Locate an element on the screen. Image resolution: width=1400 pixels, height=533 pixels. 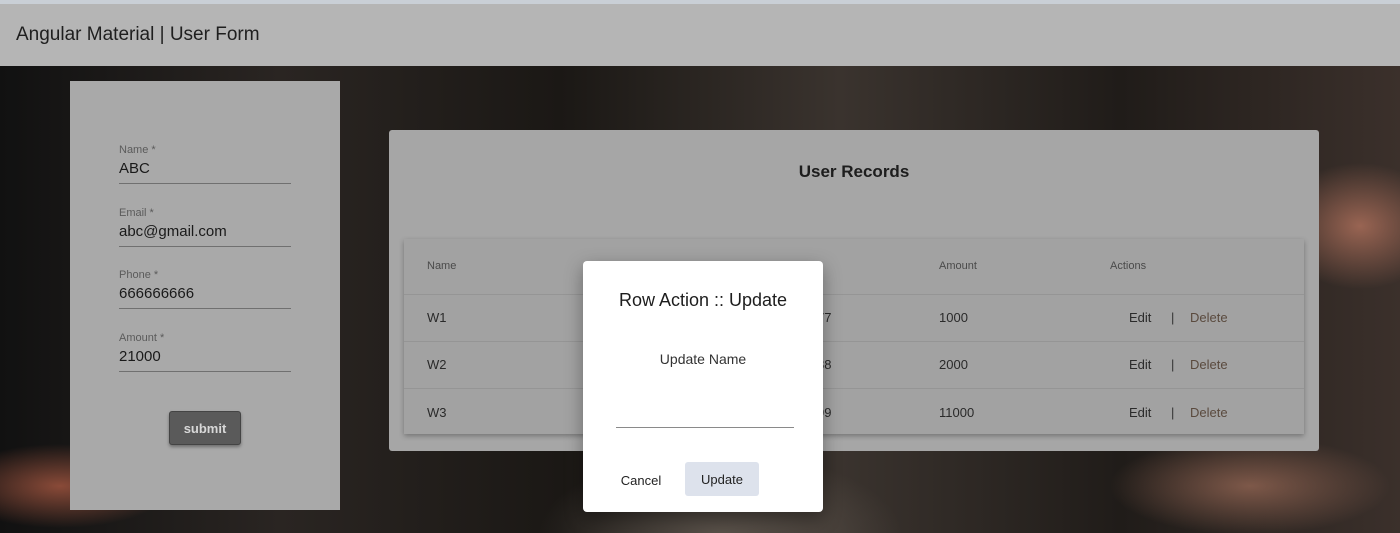
table-header-row: Name Amount Actions is located at coordinates (854, 267).